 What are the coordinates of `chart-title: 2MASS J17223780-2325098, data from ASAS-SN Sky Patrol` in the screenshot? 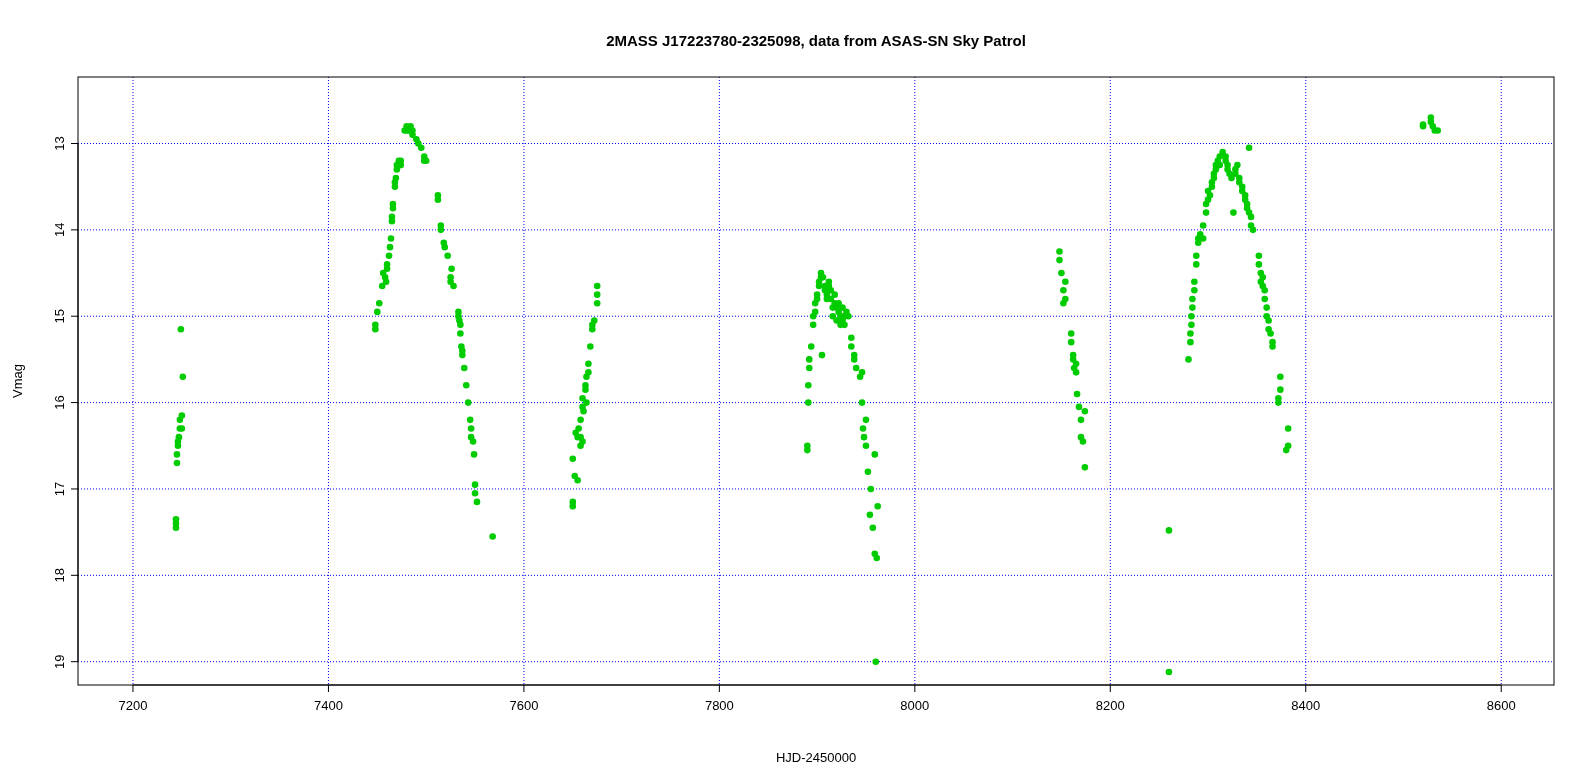 It's located at (816, 40).